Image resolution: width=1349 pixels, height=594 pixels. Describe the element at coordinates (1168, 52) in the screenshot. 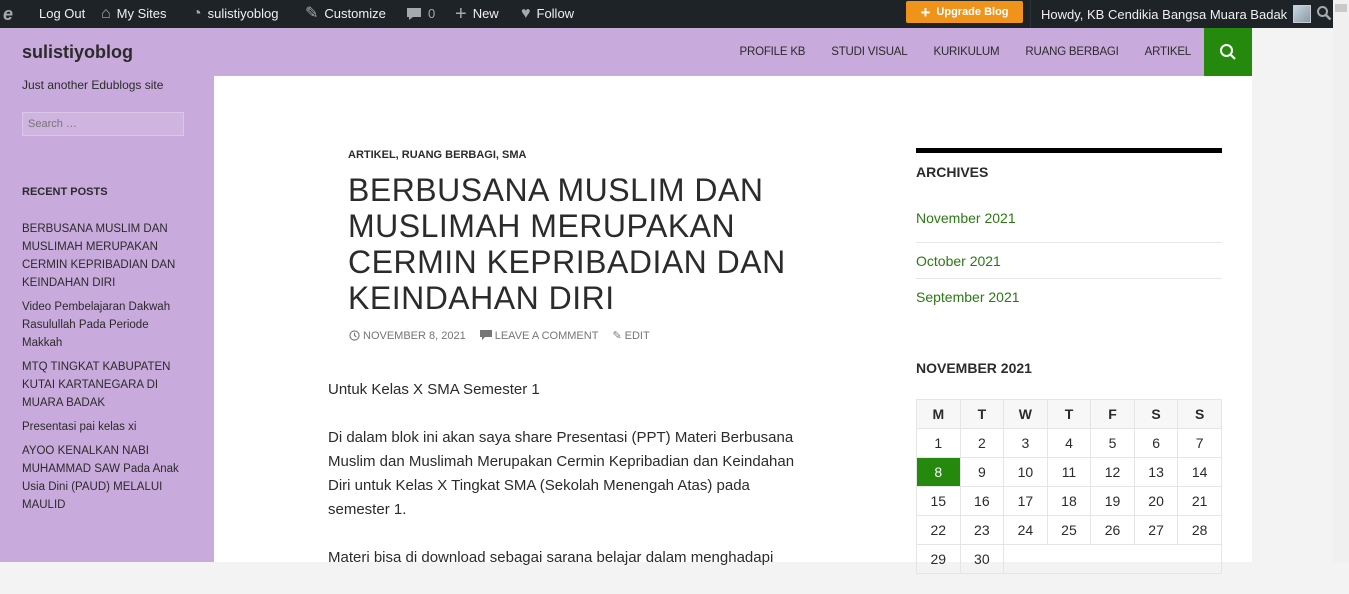

I see `nav-artikel: ARTIKEL` at that location.